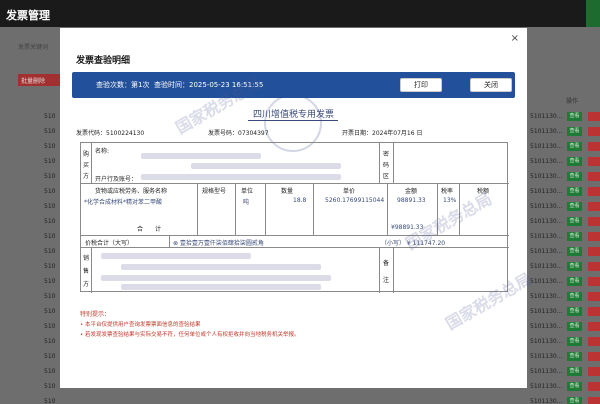  Describe the element at coordinates (300, 400) in the screenshot. I see `table-row: 510 5101130... 查看` at that location.